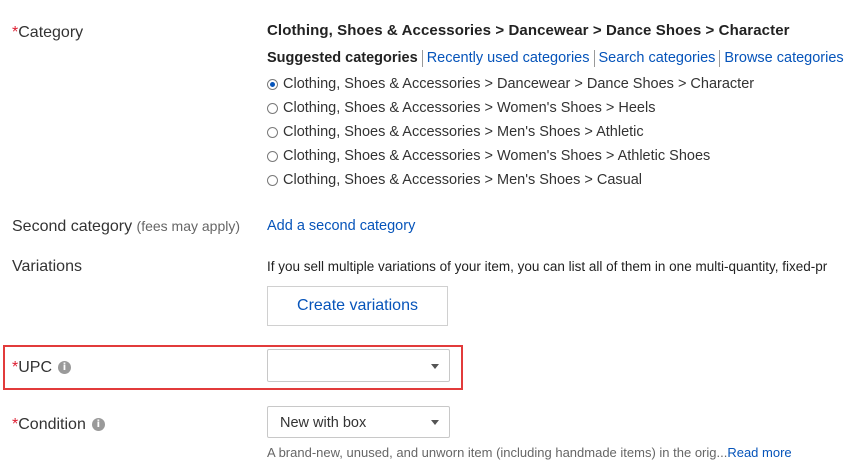  Describe the element at coordinates (345, 58) in the screenshot. I see `tab-suggested-categories: Suggested categories` at that location.